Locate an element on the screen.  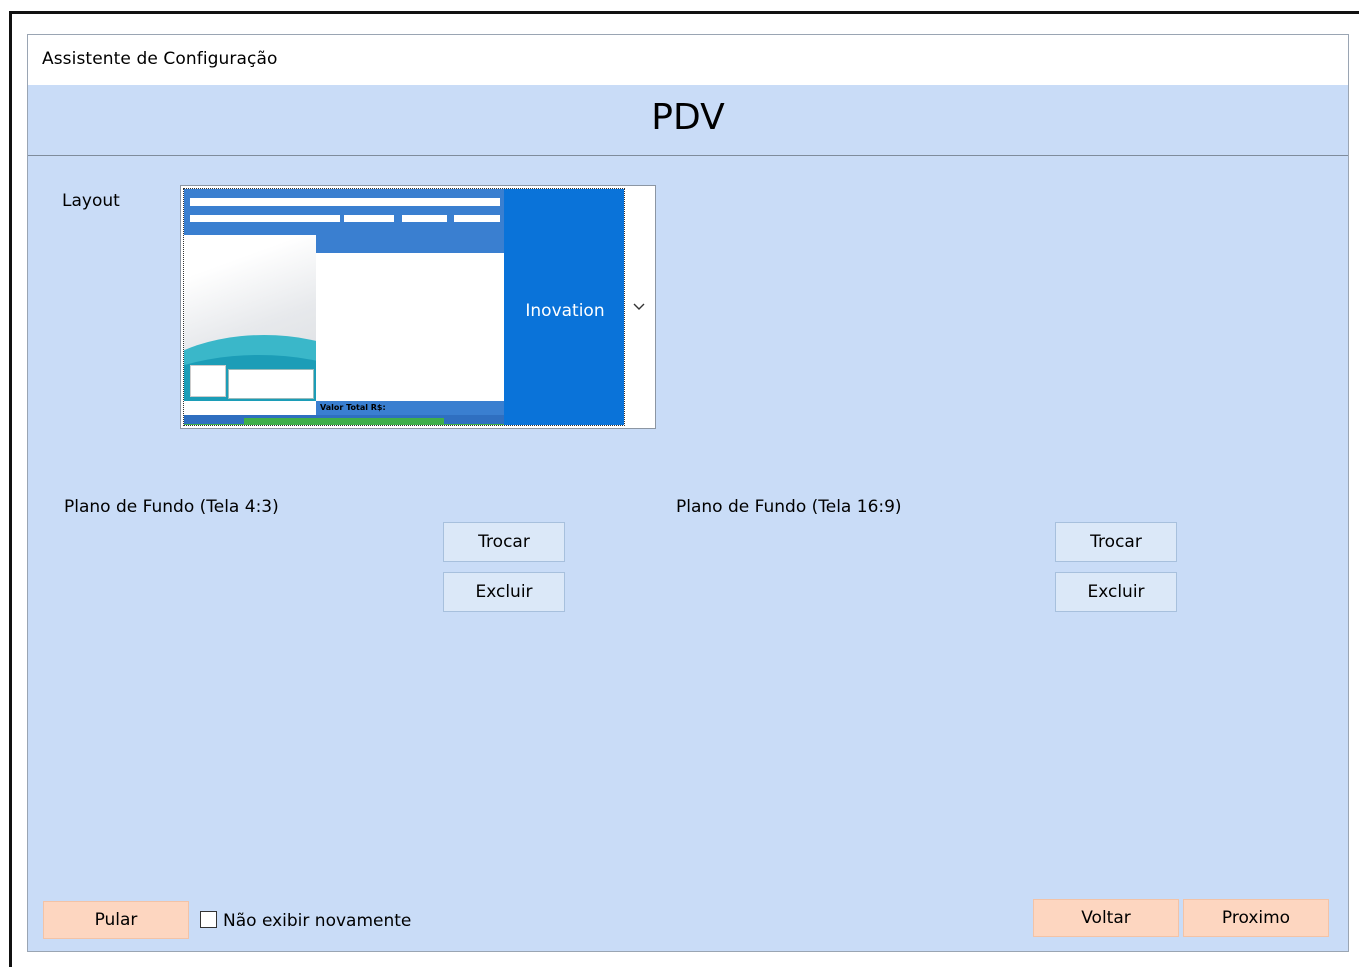
title-bar: Assistente de Configuração is located at coordinates (688, 60).